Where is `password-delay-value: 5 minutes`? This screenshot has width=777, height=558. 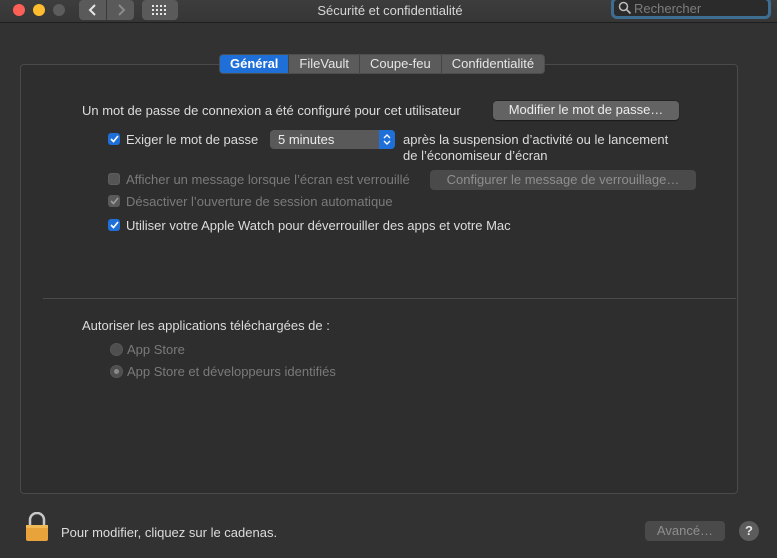 password-delay-value: 5 minutes is located at coordinates (306, 139).